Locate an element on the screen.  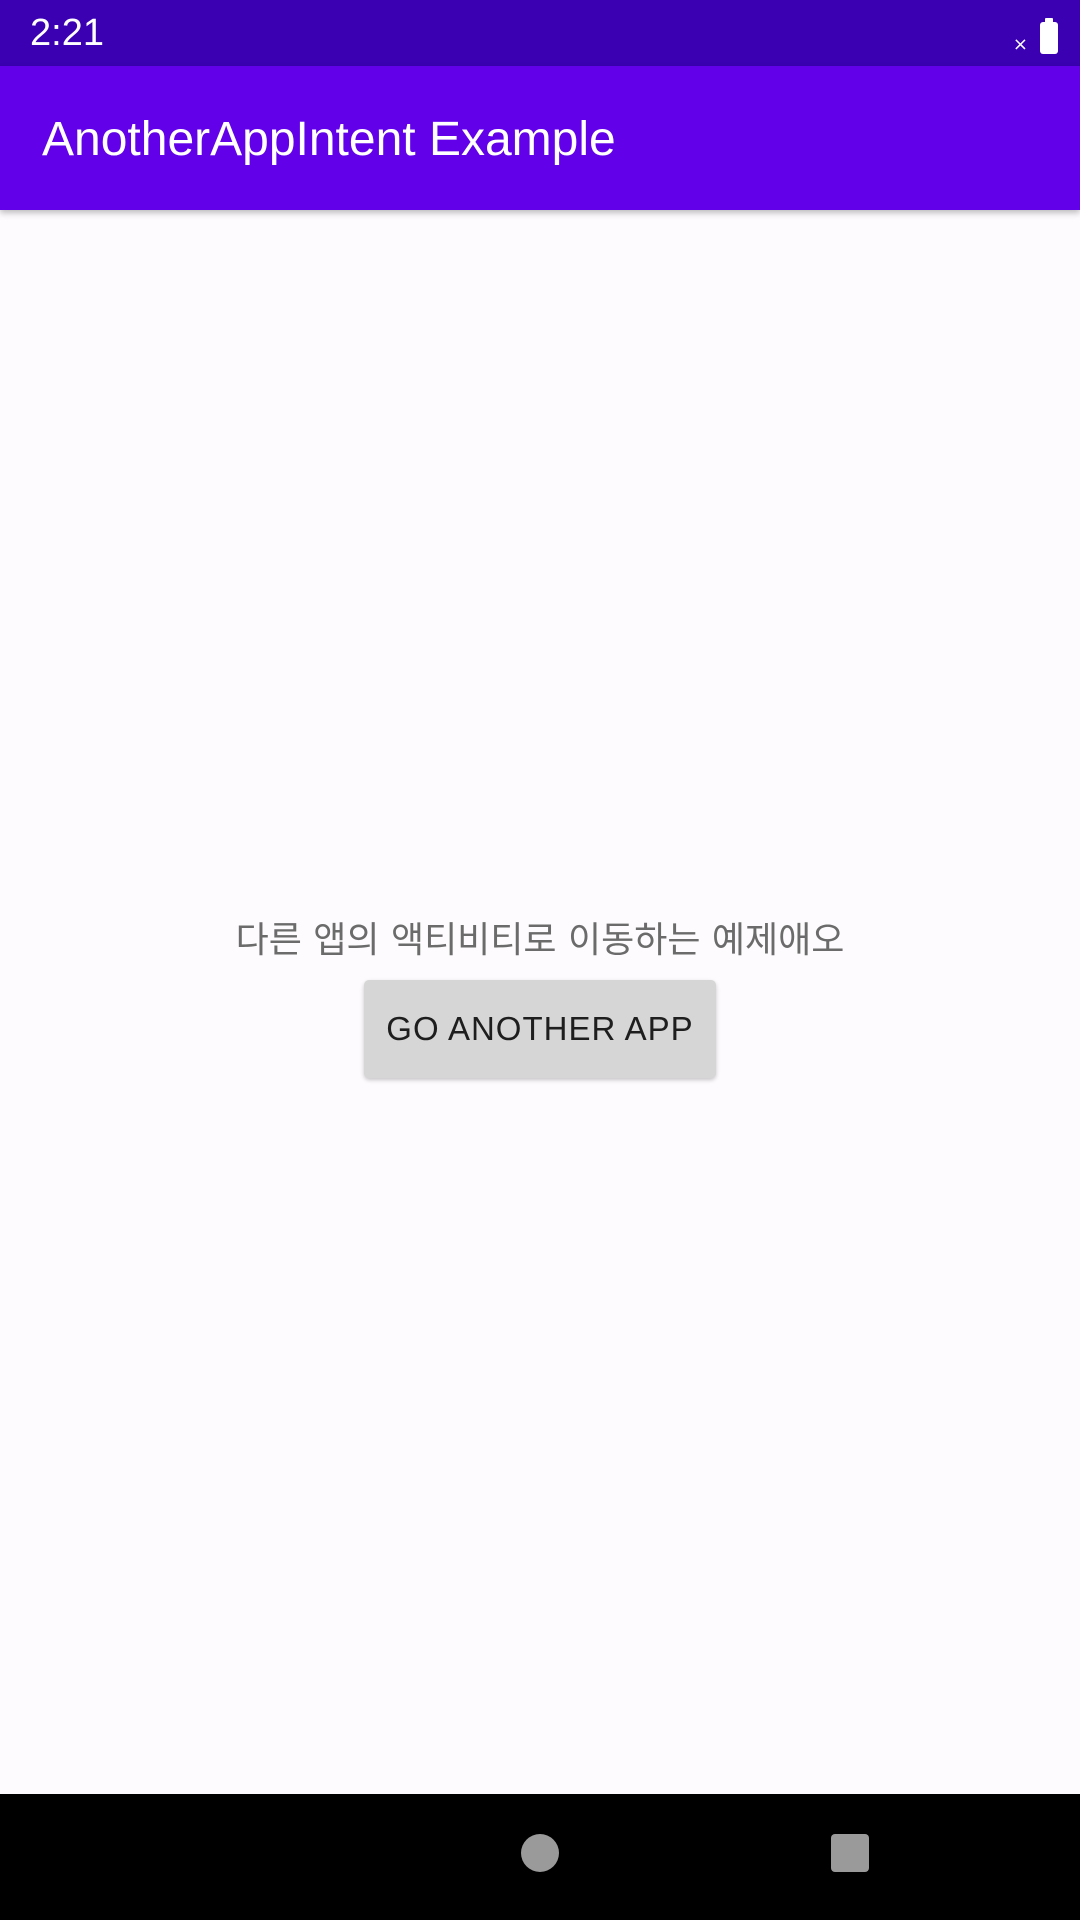
recents-square-icon is located at coordinates (850, 1853).